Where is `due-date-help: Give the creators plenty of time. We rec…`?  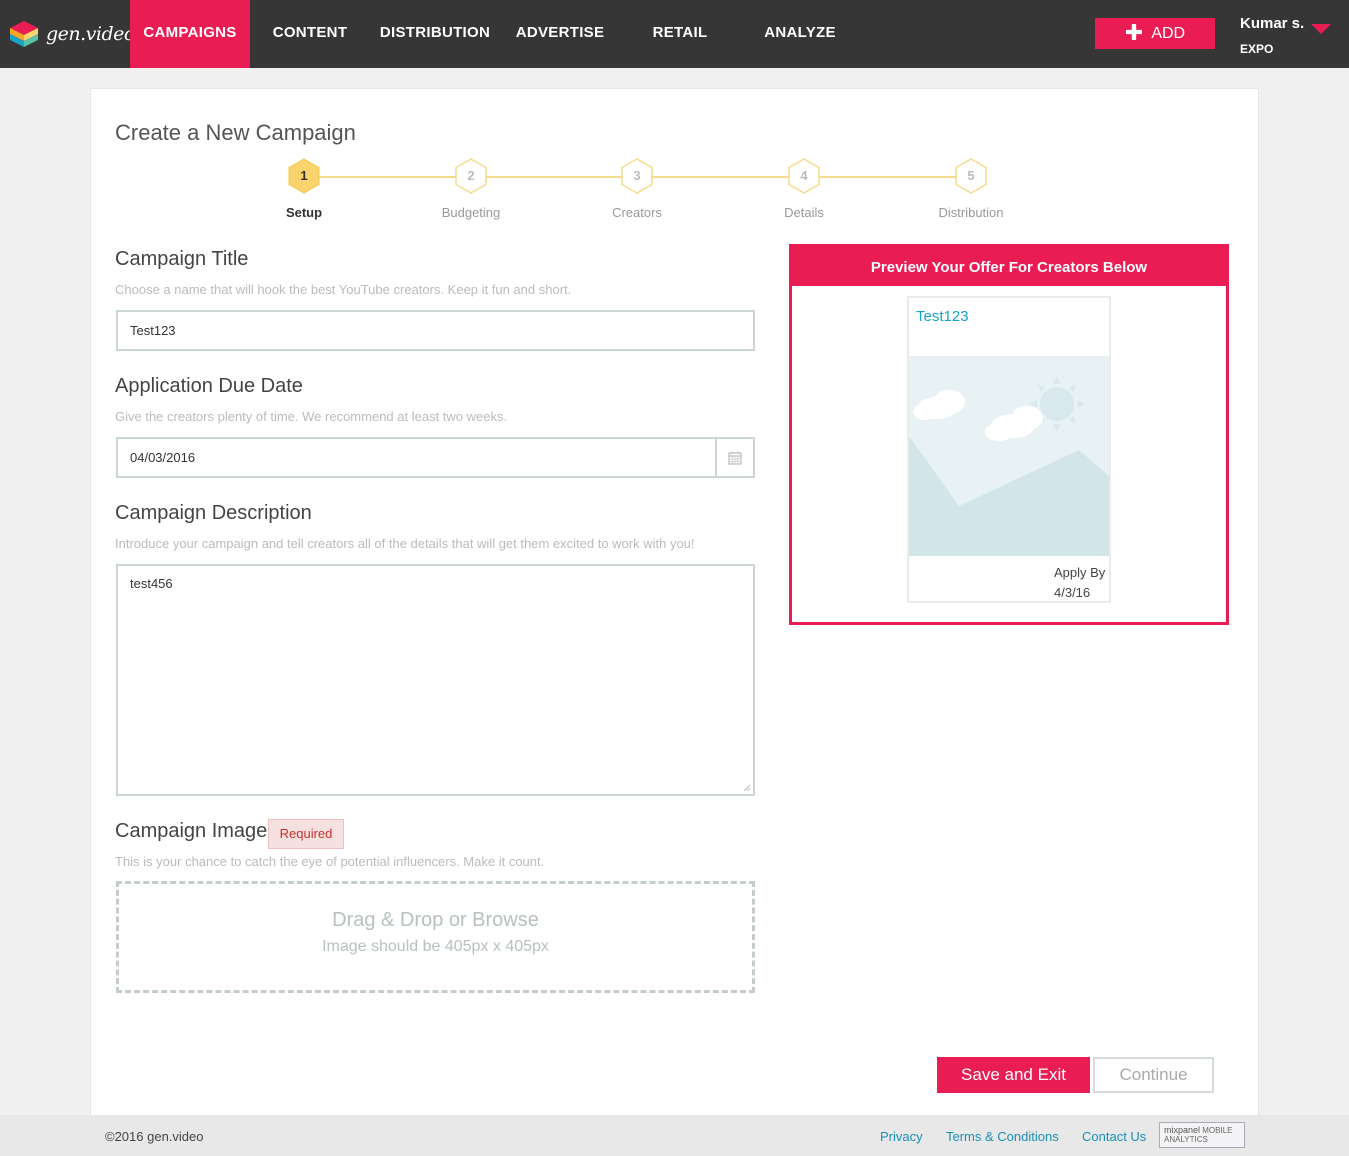 due-date-help: Give the creators plenty of time. We rec… is located at coordinates (311, 416).